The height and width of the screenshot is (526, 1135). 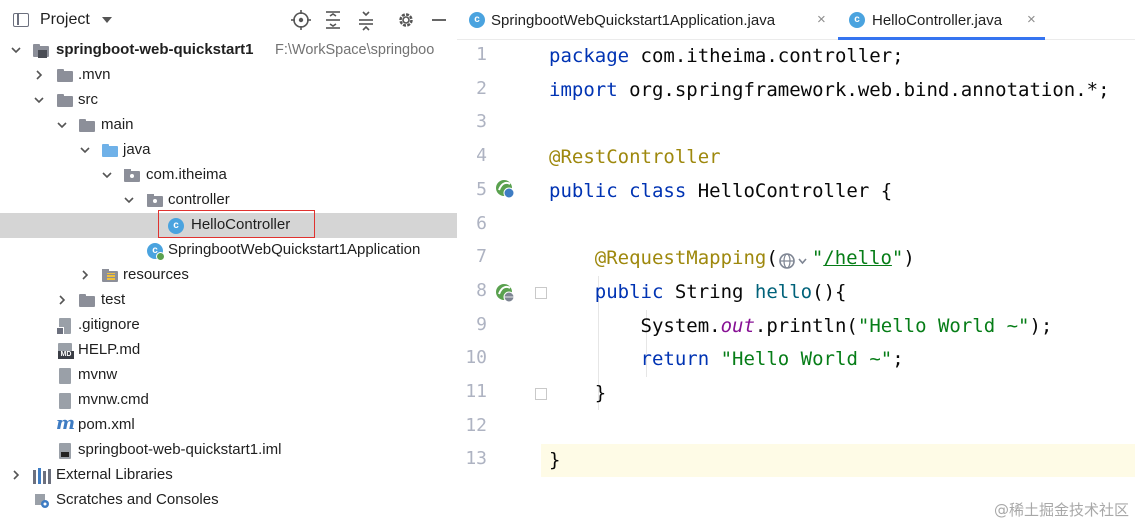 What do you see at coordinates (106, 424) in the screenshot?
I see `tree-item-label: pom.xml` at bounding box center [106, 424].